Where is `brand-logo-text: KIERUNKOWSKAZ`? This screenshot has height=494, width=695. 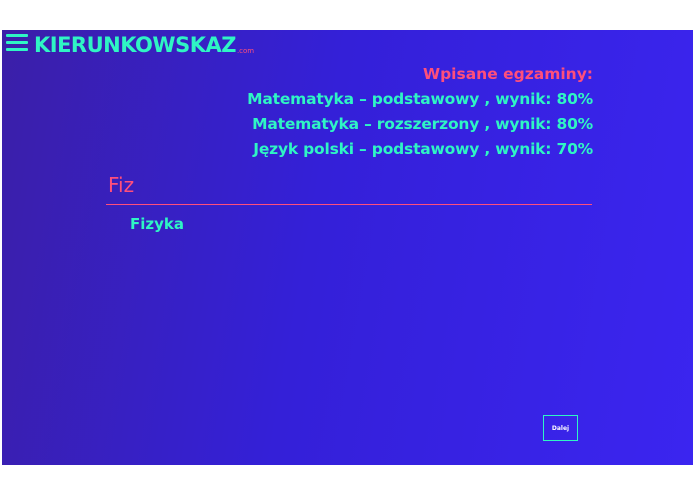
brand-logo-text: KIERUNKOWSKAZ is located at coordinates (135, 45).